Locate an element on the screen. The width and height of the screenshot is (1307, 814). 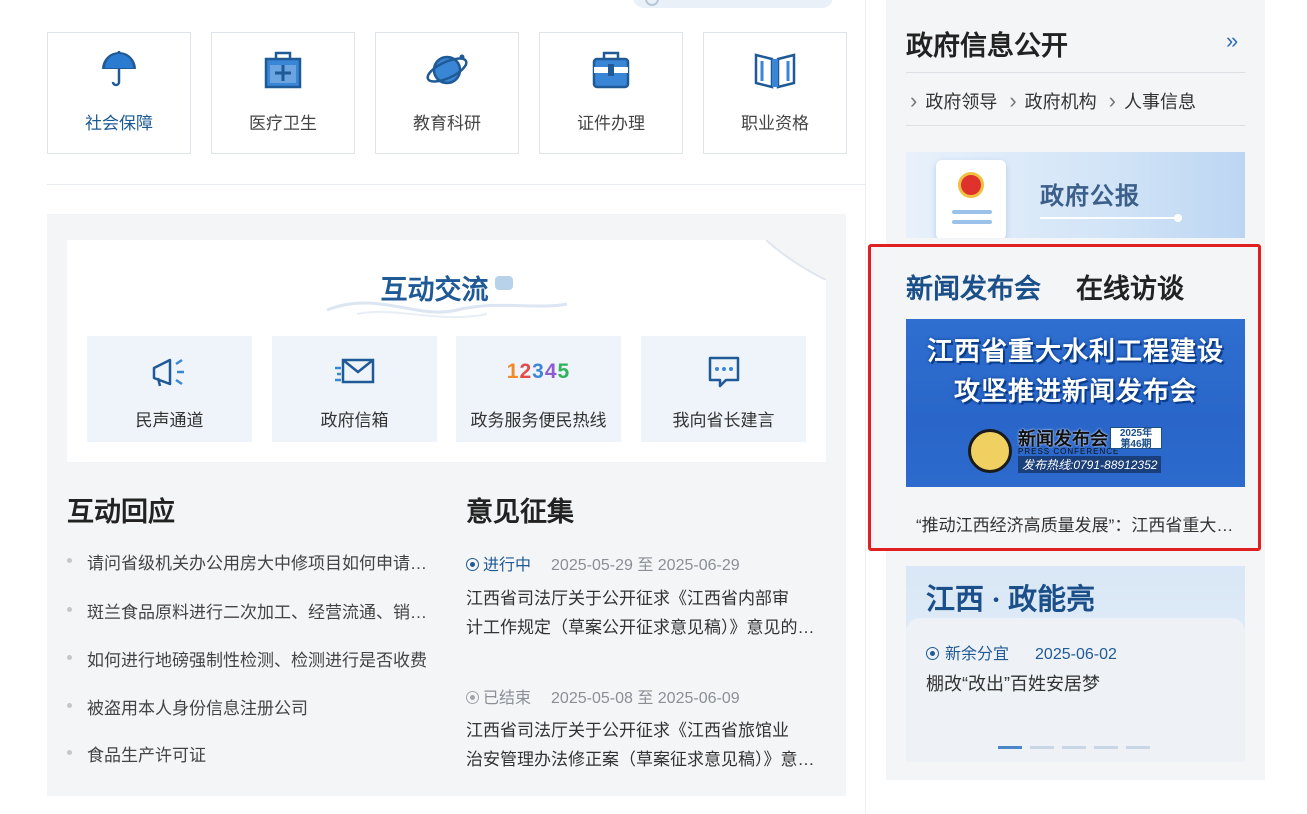
link-gov-agencies: 政府机构 is located at coordinates (1052, 102).